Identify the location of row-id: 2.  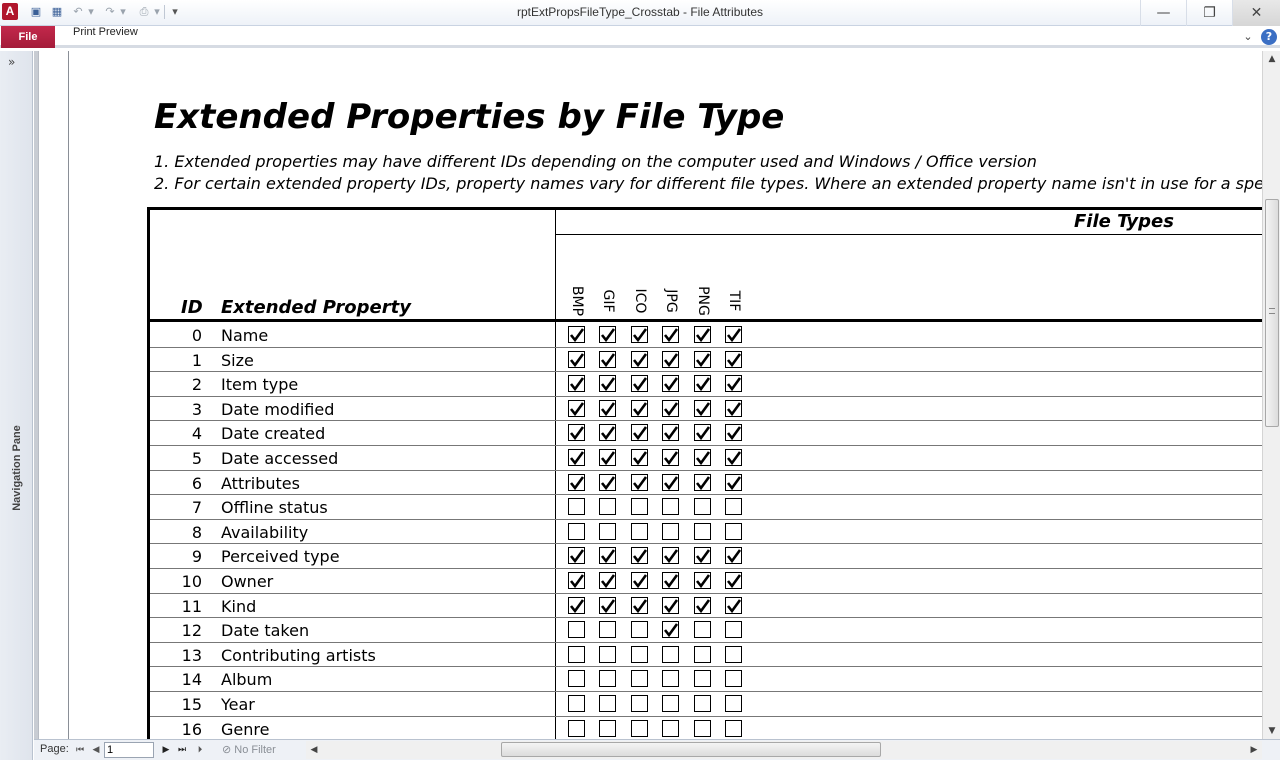
(196, 385).